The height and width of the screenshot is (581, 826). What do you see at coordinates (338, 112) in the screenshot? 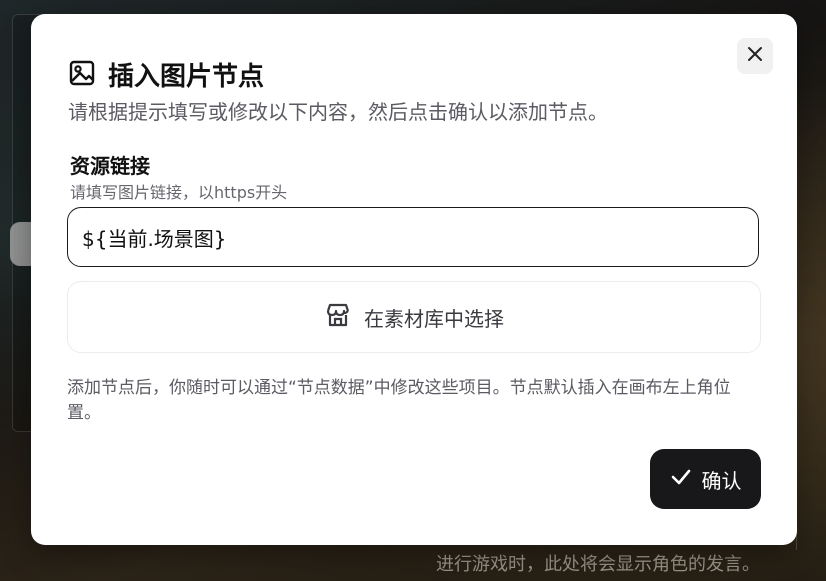
I see `dialog-description: 请根据提示填写或修改以下内容，然后点击确认以添加节点。` at bounding box center [338, 112].